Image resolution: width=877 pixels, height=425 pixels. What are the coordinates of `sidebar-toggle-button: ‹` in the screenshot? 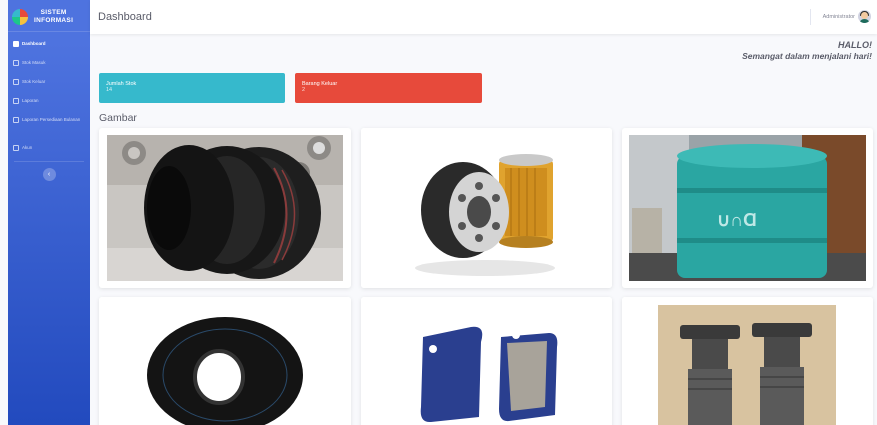 It's located at (49, 174).